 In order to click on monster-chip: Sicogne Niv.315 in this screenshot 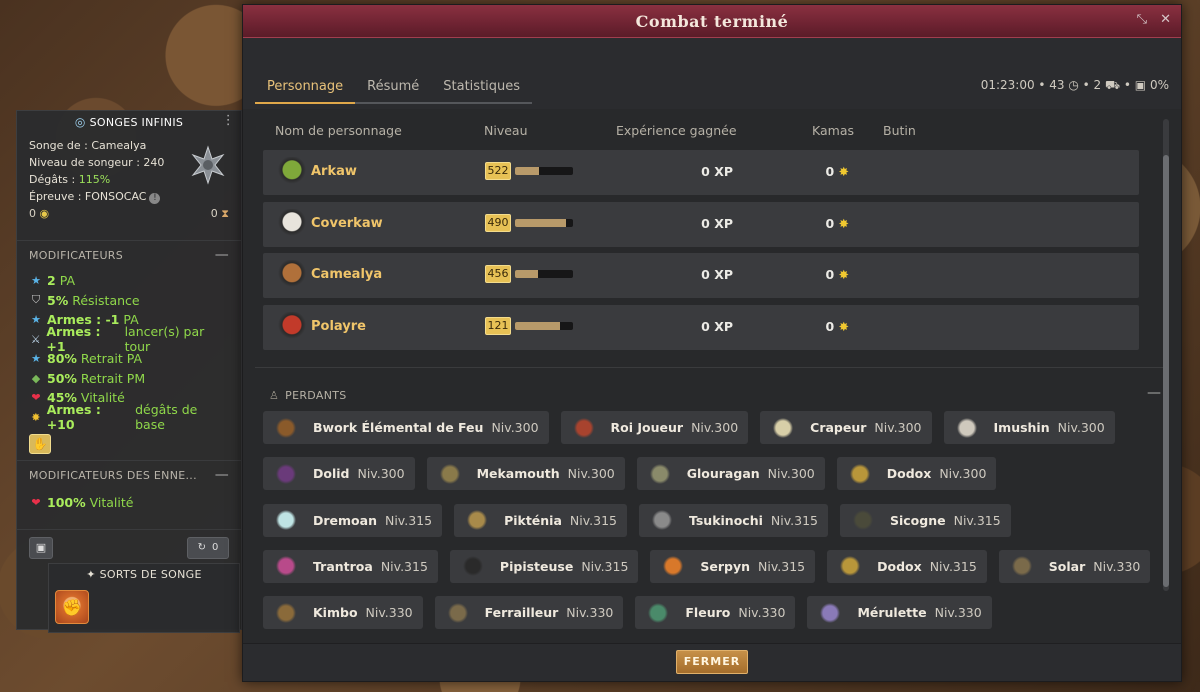, I will do `click(925, 520)`.